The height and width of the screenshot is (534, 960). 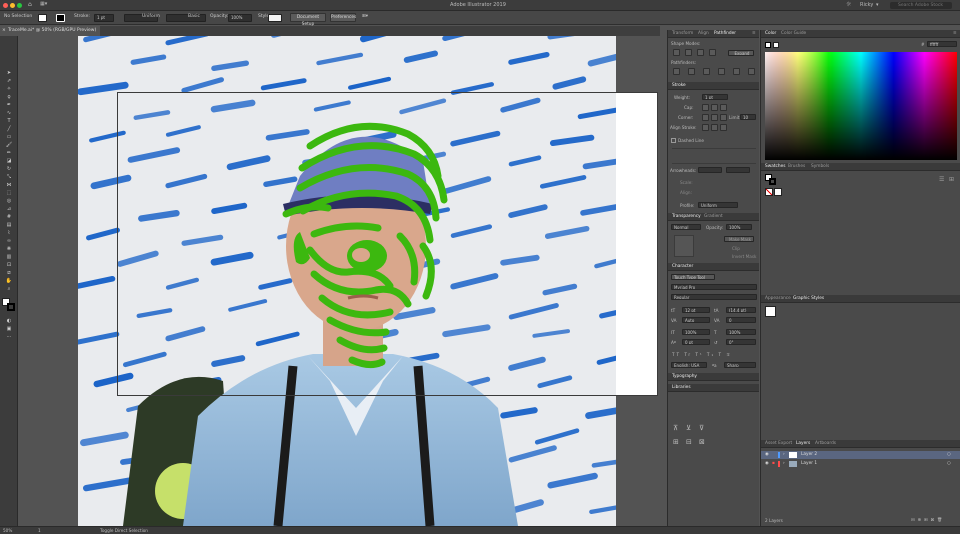 I want to click on swatch-list-view-icon: ☰, so click(x=941, y=179).